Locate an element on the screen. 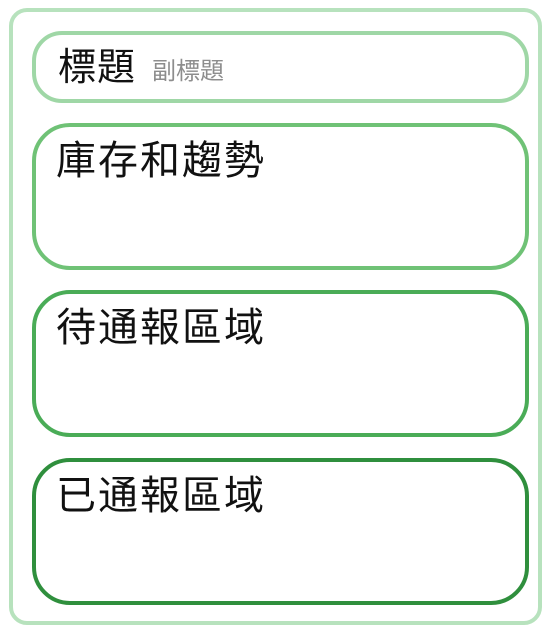  page-title: 標題 is located at coordinates (97, 67).